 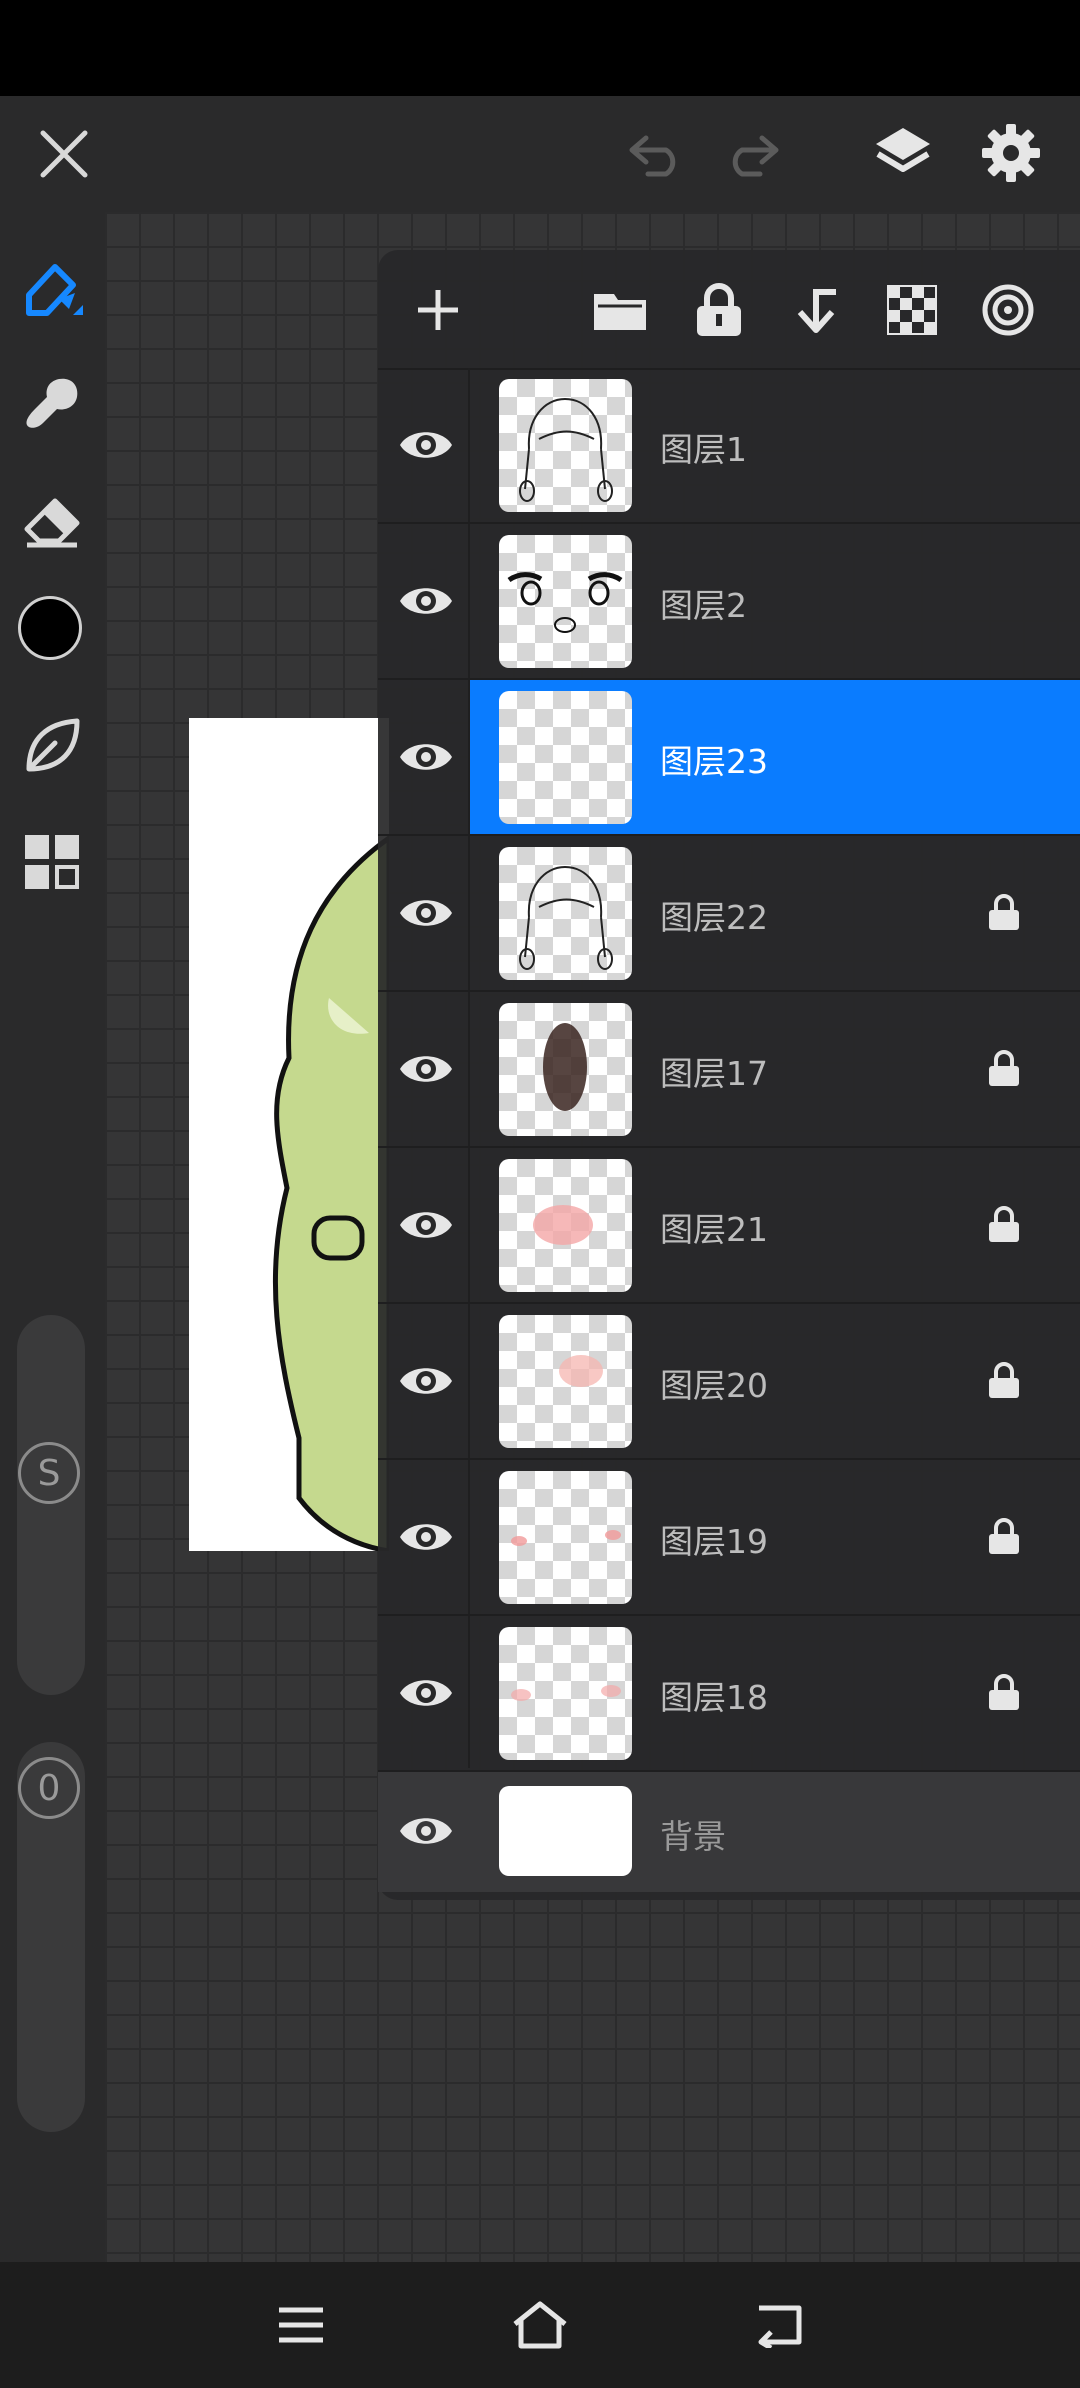 What do you see at coordinates (52, 746) in the screenshot?
I see `leaf-brush-icon` at bounding box center [52, 746].